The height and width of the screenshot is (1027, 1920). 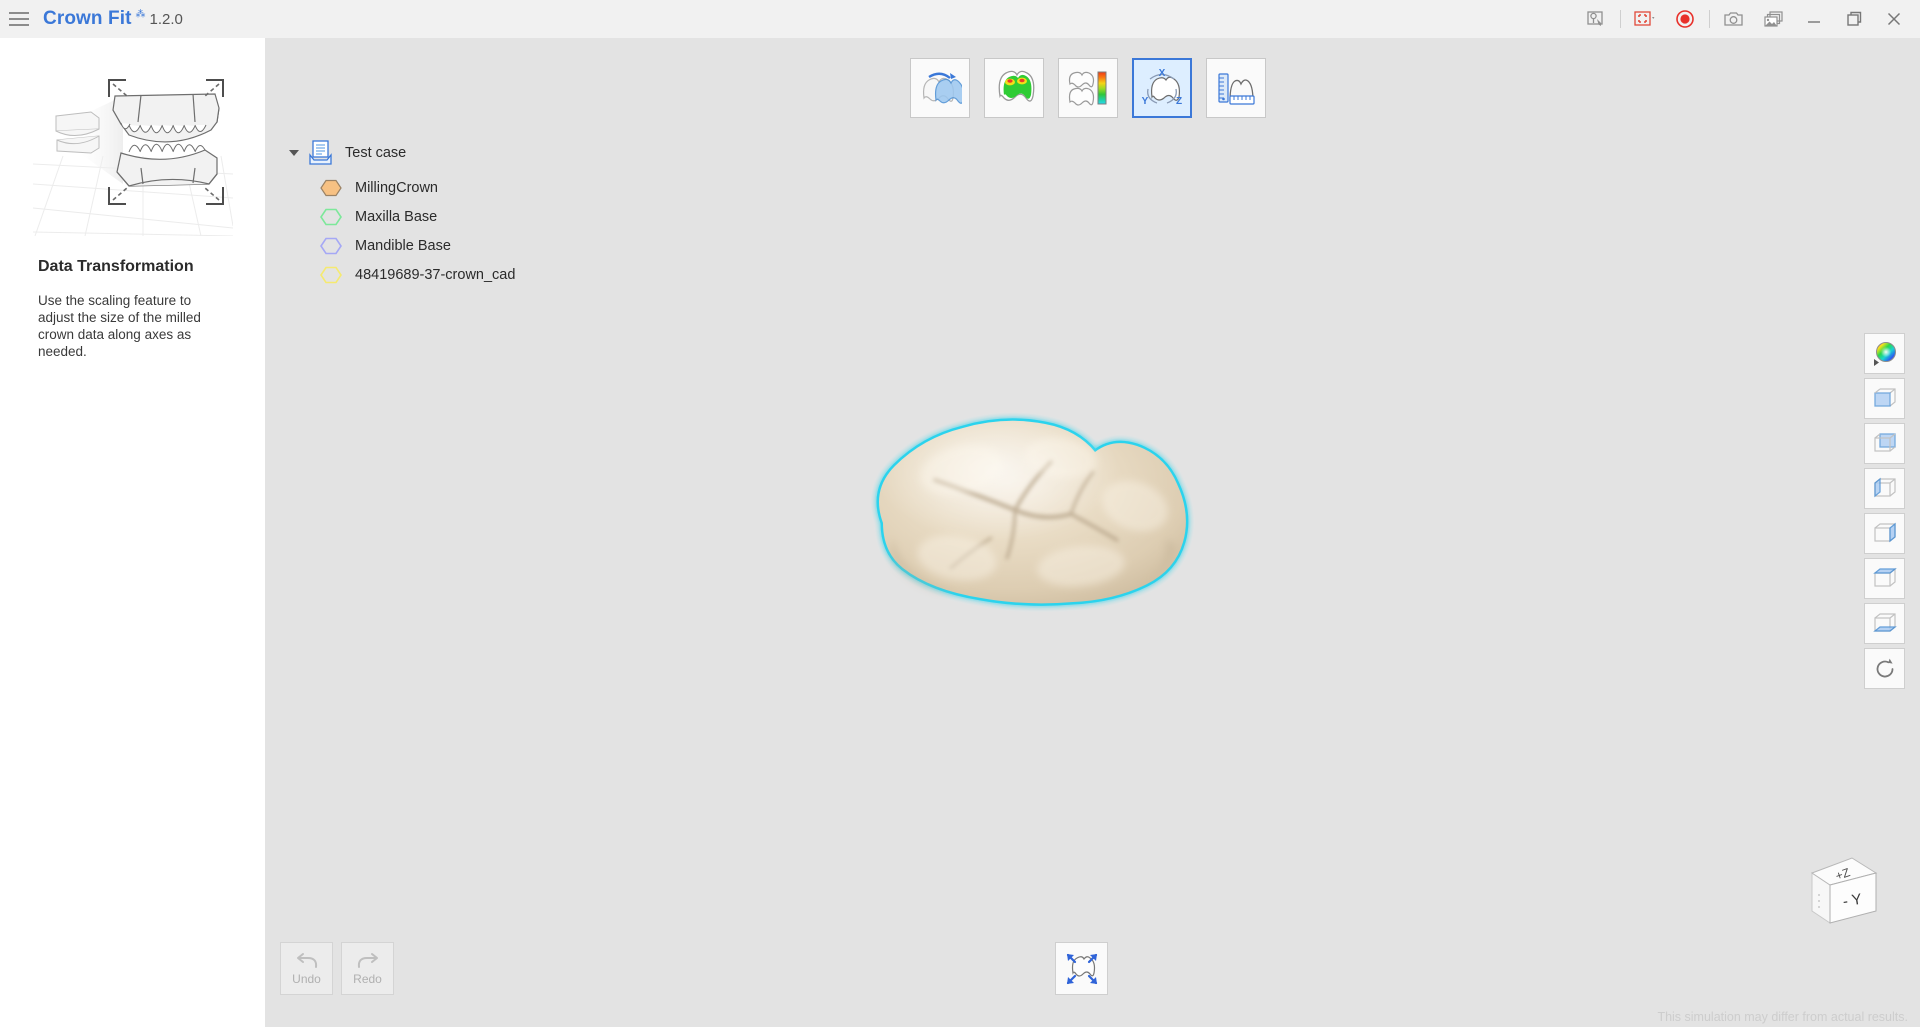 What do you see at coordinates (367, 960) in the screenshot?
I see `redo-arrow-icon` at bounding box center [367, 960].